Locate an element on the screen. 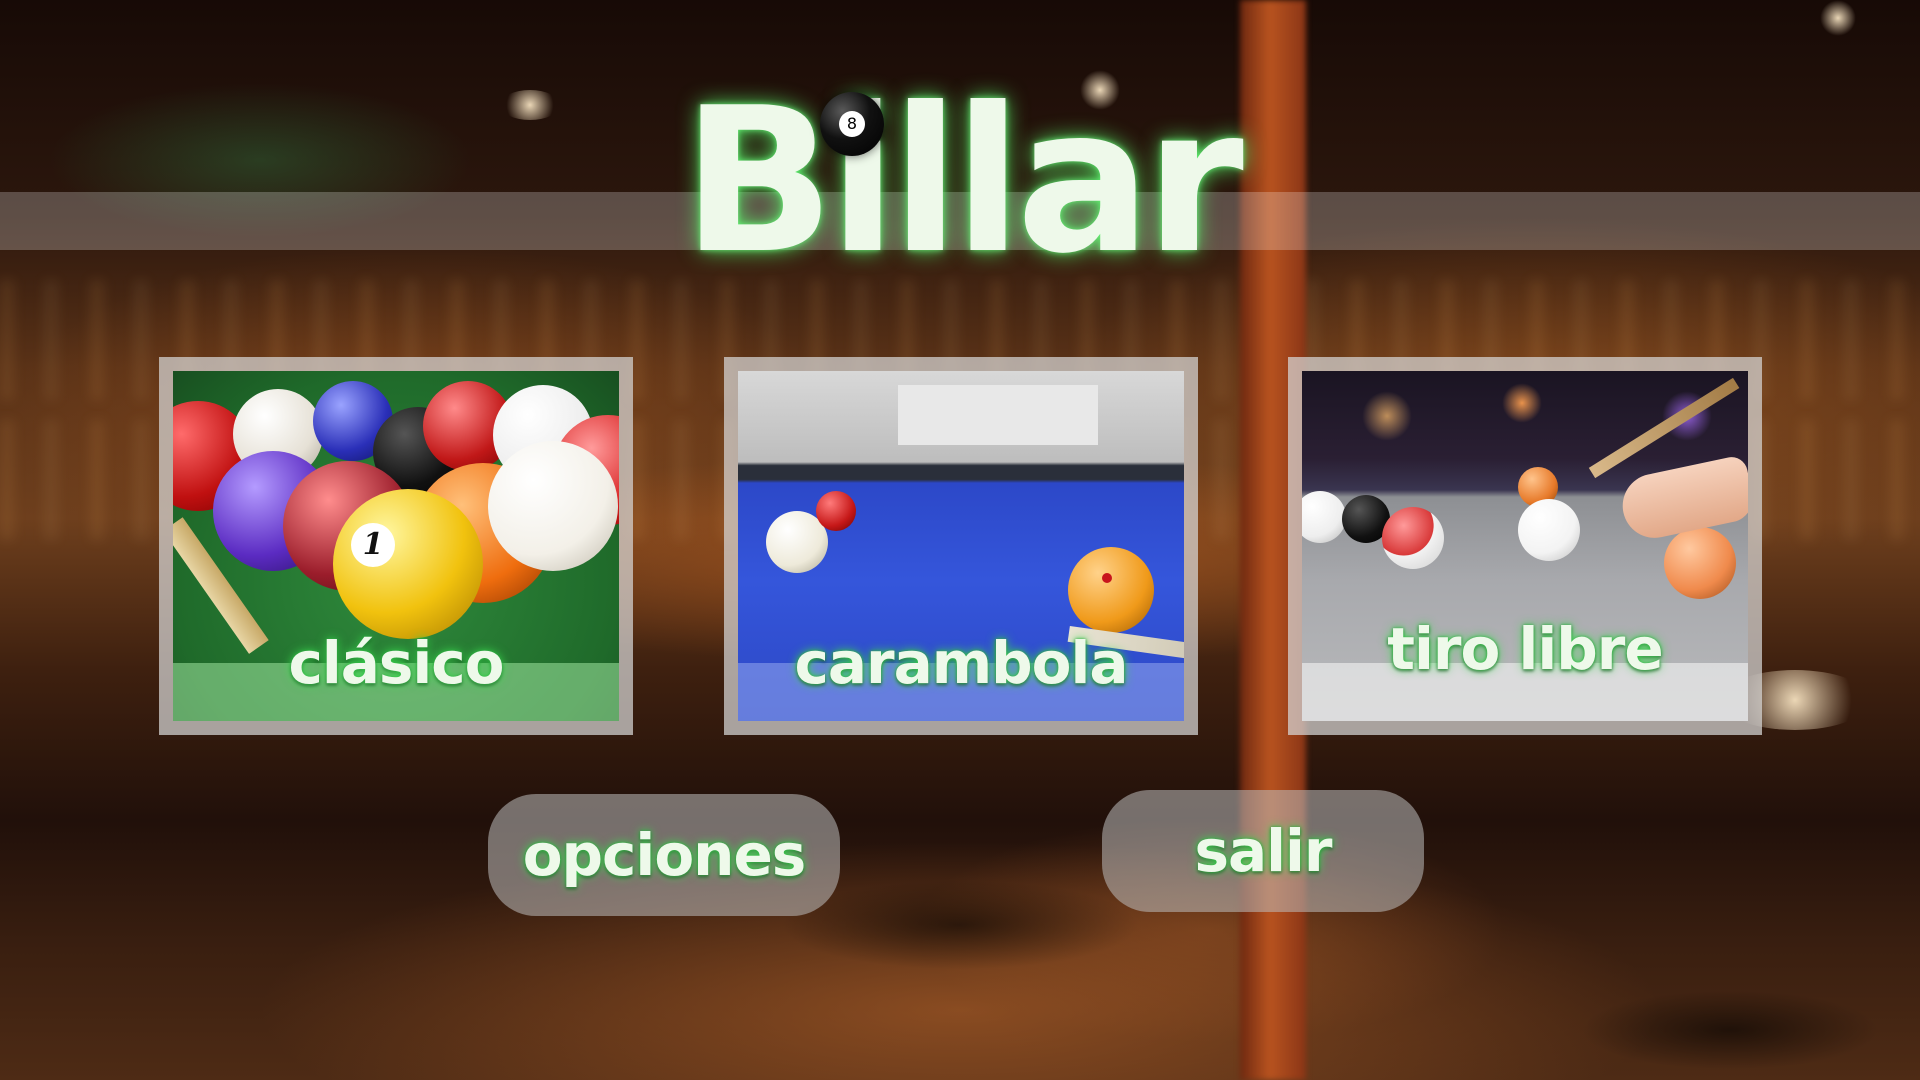 The height and width of the screenshot is (1080, 1920). game-title: Billar is located at coordinates (963, 181).